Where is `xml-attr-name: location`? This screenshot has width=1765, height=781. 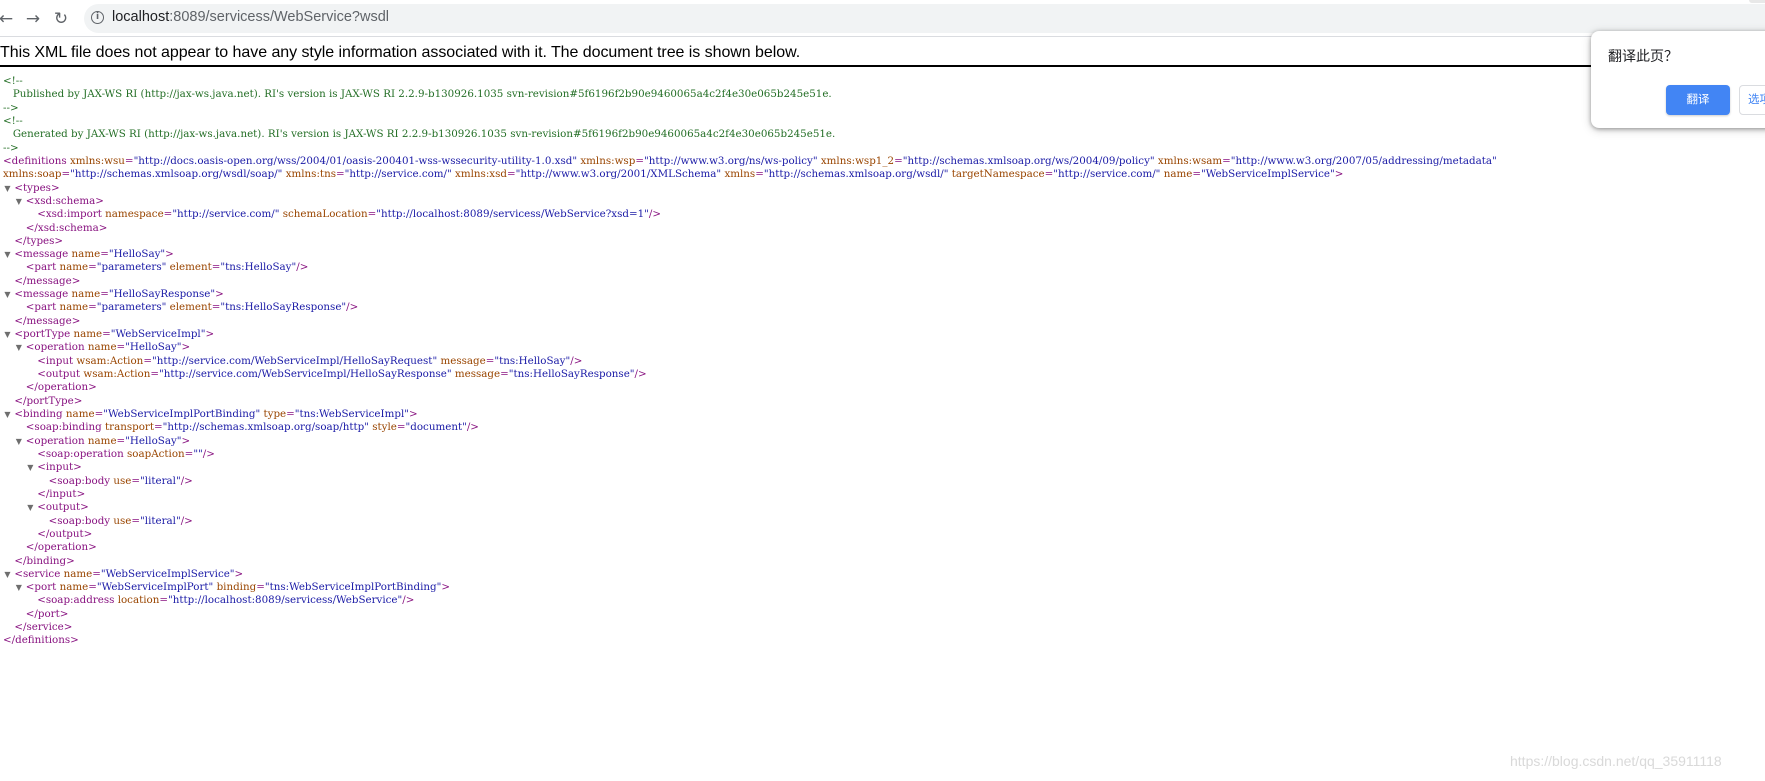
xml-attr-name: location is located at coordinates (138, 600).